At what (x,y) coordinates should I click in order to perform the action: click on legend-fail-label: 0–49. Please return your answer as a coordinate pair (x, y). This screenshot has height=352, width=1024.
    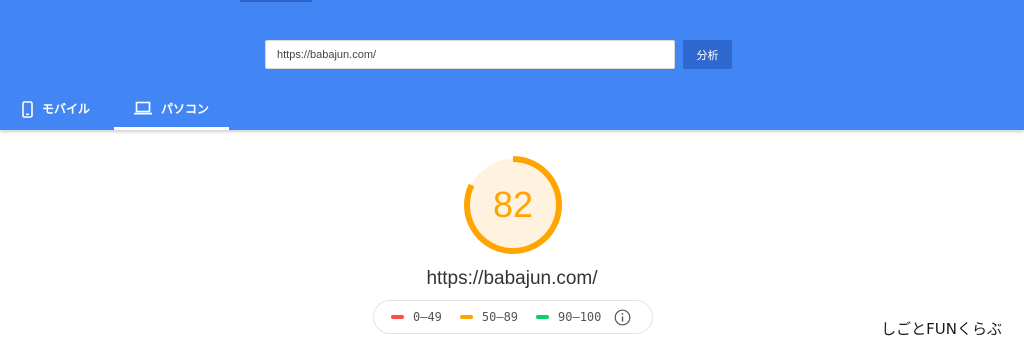
    Looking at the image, I should click on (427, 317).